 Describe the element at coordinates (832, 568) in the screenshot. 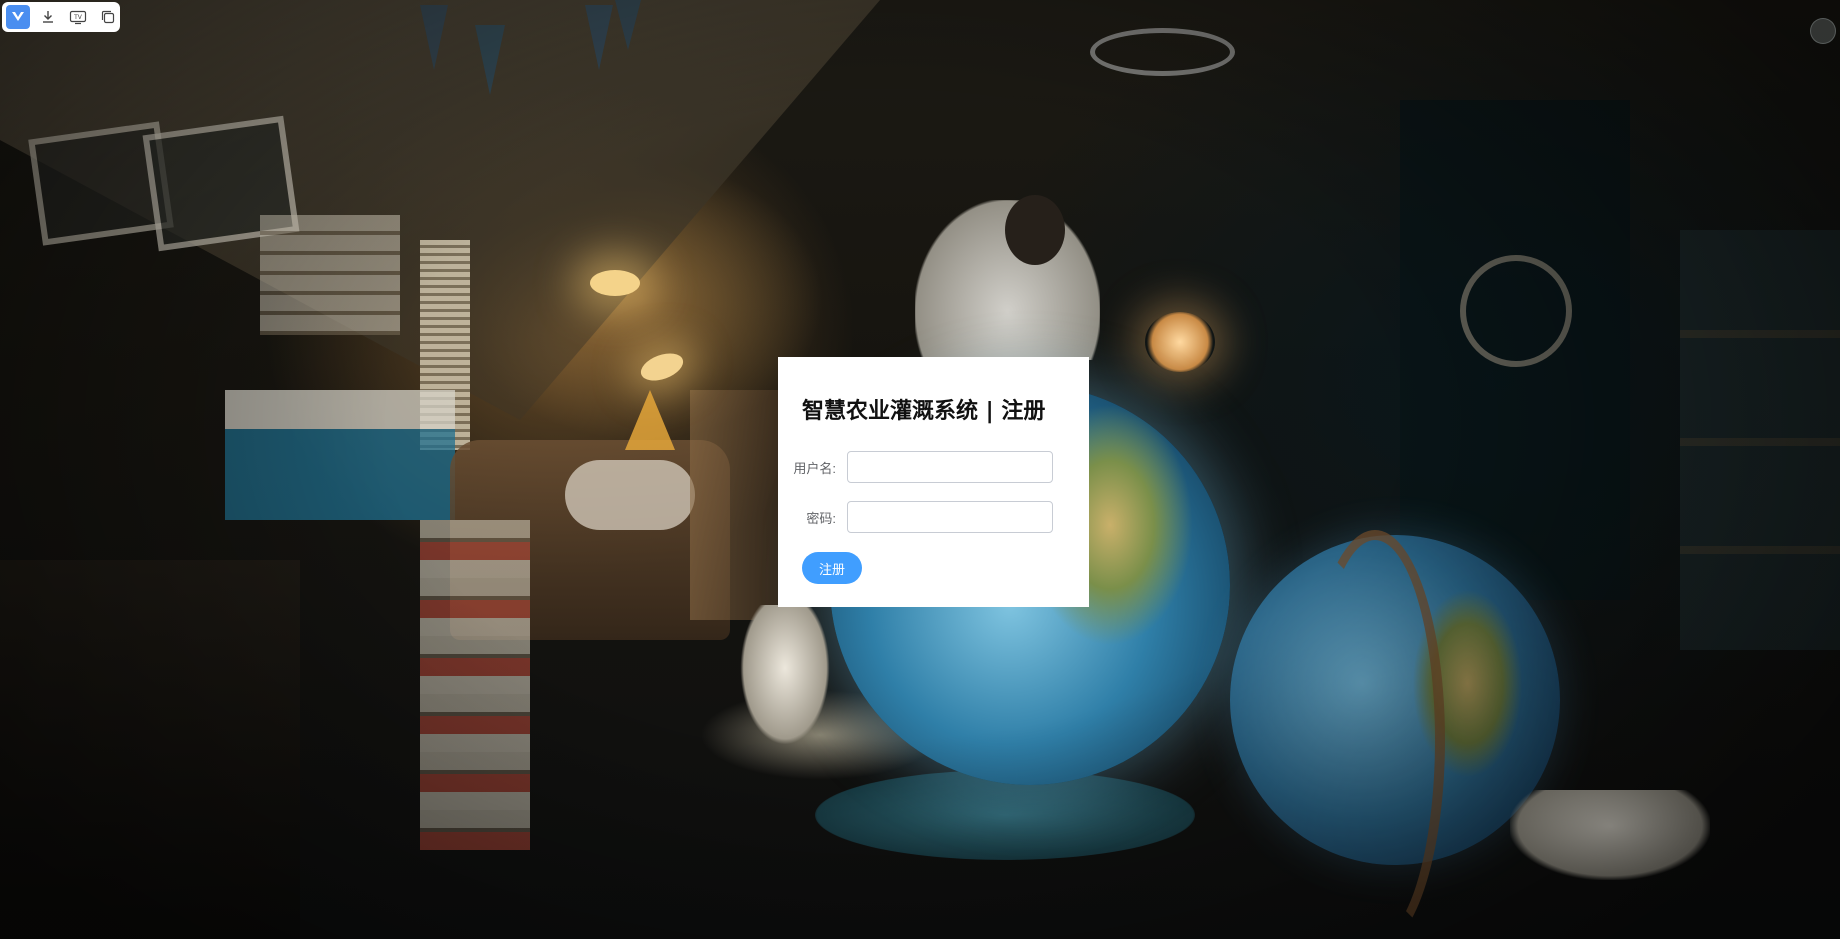

I see `register-button: 注册` at that location.